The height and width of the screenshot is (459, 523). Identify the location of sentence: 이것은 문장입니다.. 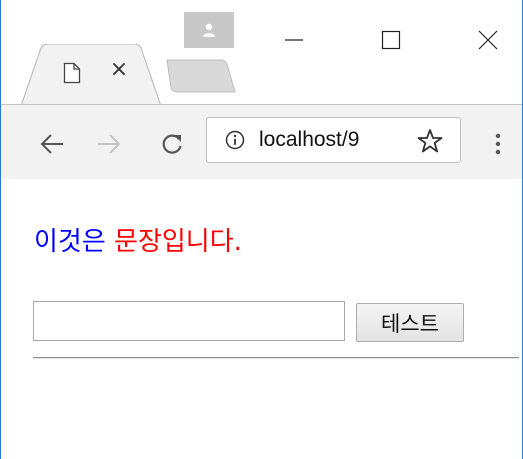
(138, 239).